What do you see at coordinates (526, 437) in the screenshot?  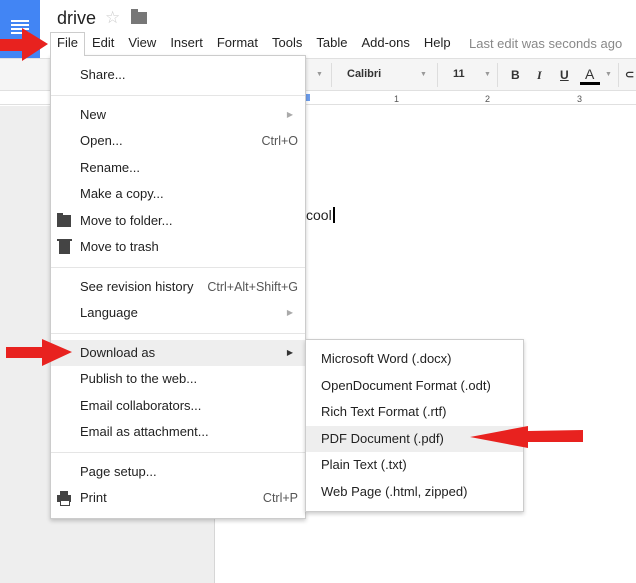 I see `annotation-arrow-pdf` at bounding box center [526, 437].